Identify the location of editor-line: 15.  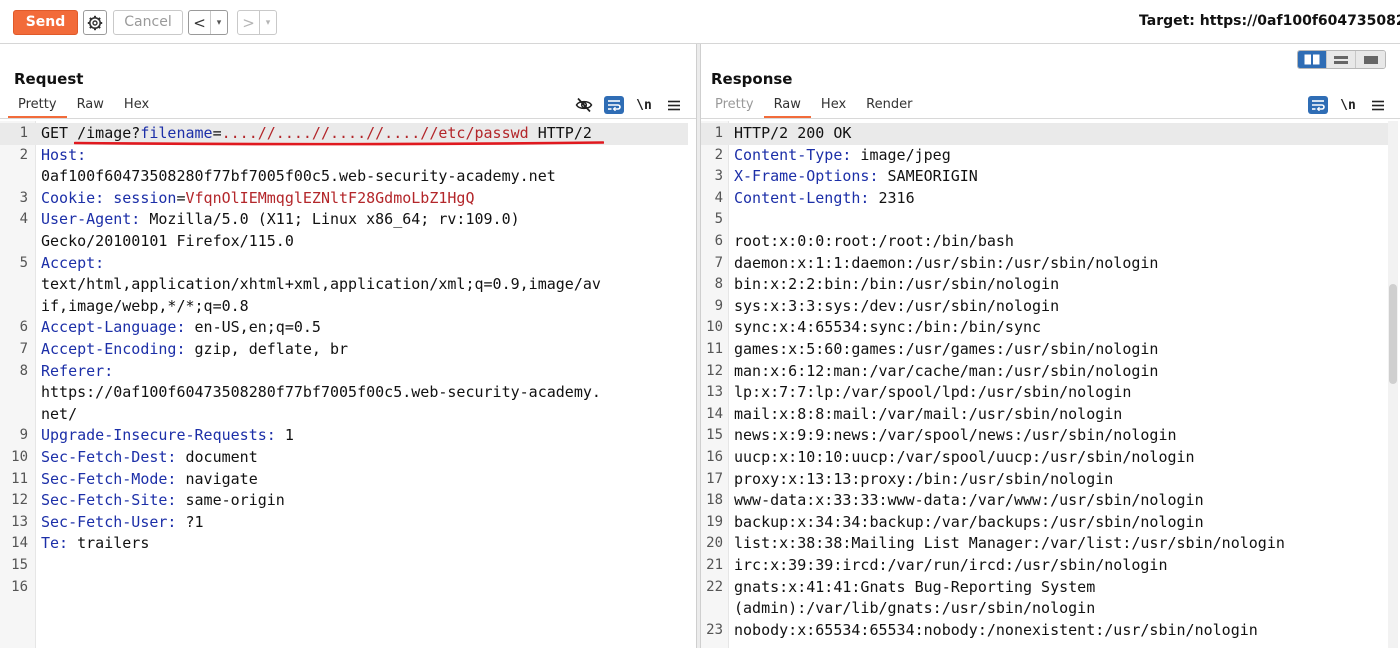
(344, 566).